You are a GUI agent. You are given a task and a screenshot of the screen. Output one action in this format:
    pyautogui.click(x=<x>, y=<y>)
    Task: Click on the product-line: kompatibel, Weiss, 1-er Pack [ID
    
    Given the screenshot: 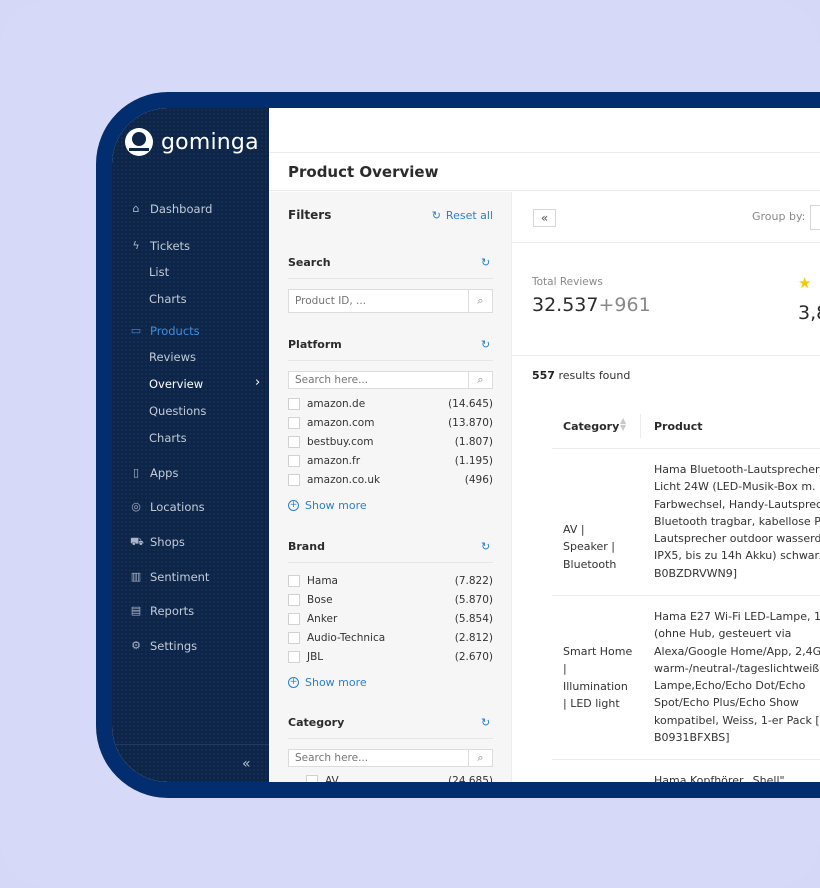 What is the action you would take?
    pyautogui.click(x=737, y=720)
    